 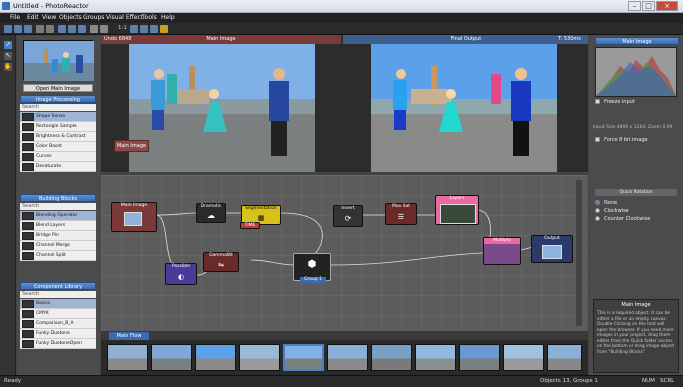 I want to click on cube-icon: ⬢, so click(x=312, y=264).